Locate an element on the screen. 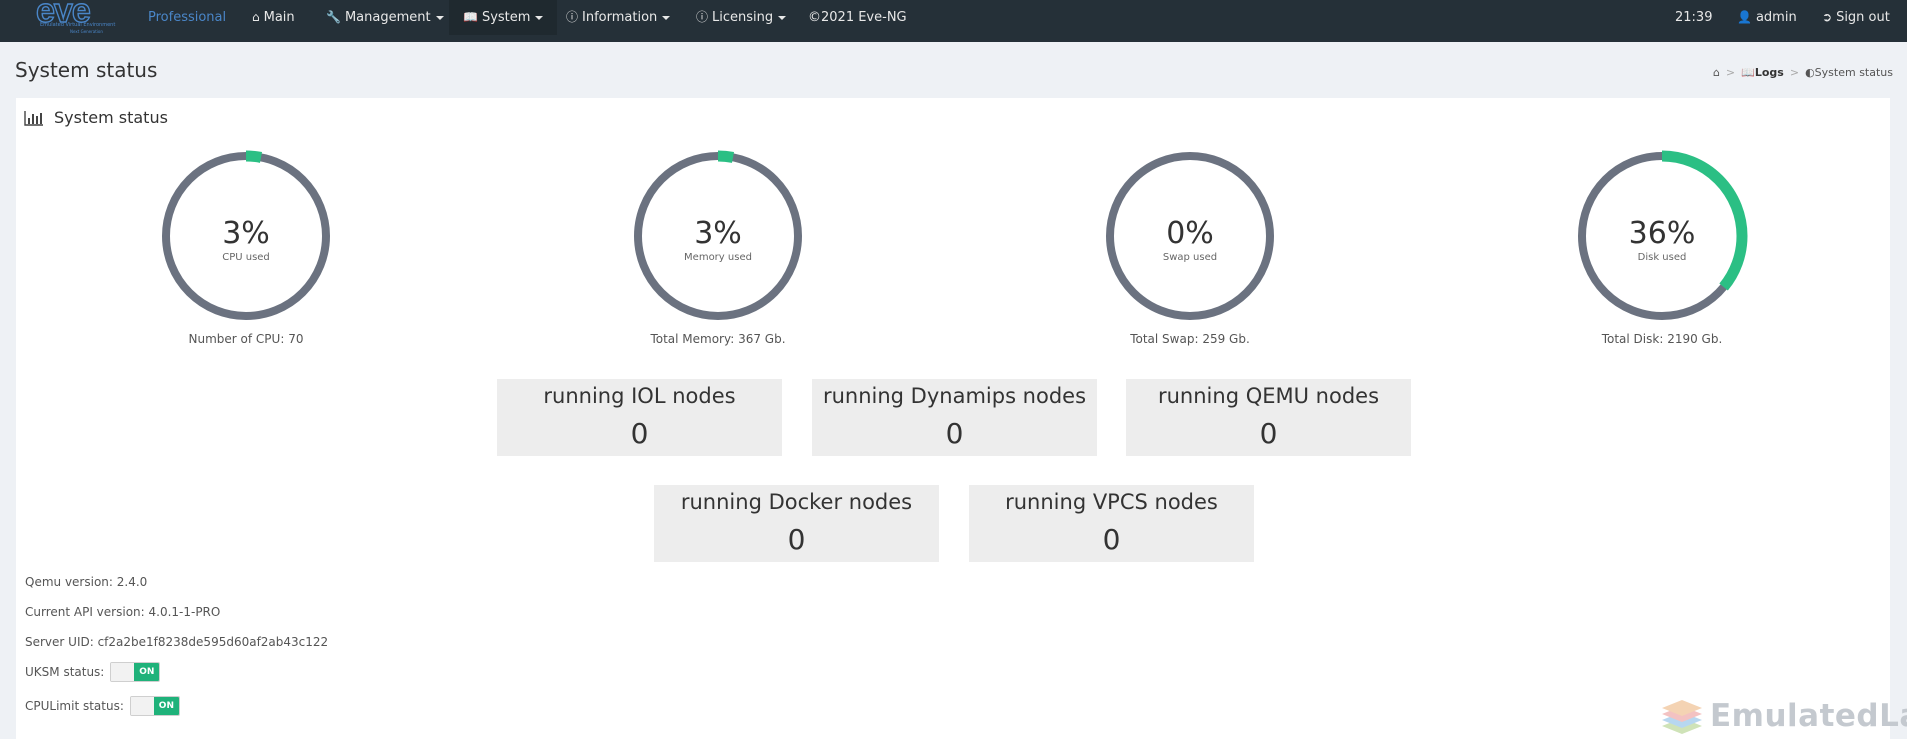 This screenshot has height=739, width=1907. uksm-status-row: UKSM status: ON is located at coordinates (93, 672).